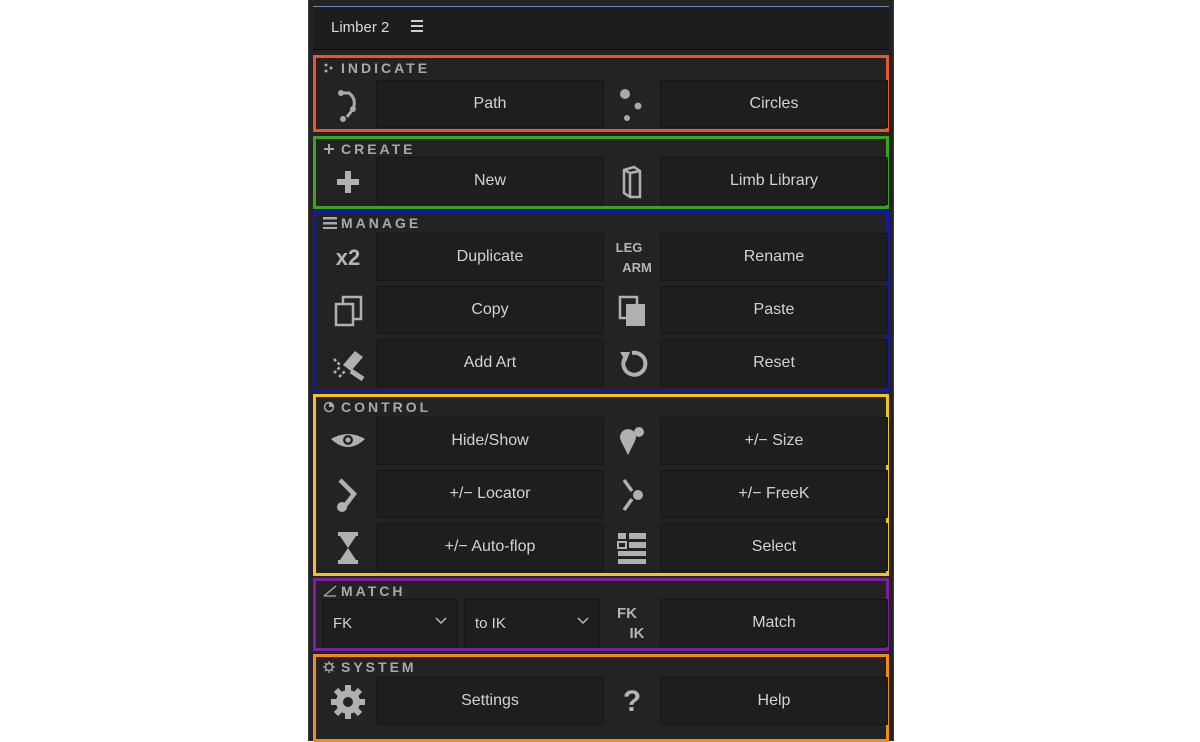  Describe the element at coordinates (490, 363) in the screenshot. I see `add-art-button: Add Art` at that location.